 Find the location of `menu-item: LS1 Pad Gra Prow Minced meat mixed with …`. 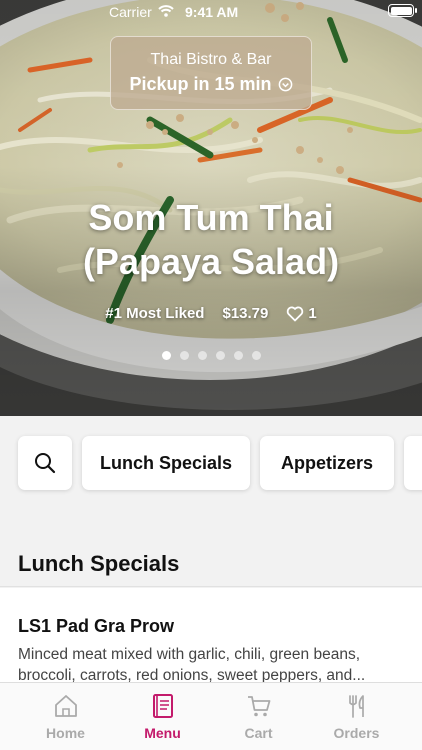

menu-item: LS1 Pad Gra Prow Minced meat mixed with … is located at coordinates (211, 638).